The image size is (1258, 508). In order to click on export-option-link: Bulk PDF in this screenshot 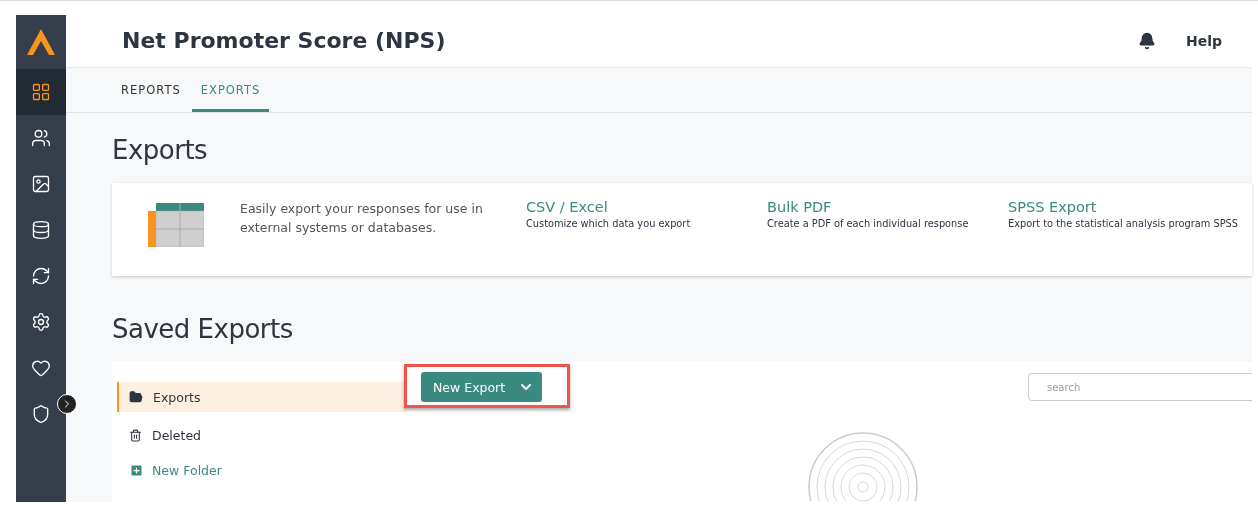, I will do `click(887, 207)`.